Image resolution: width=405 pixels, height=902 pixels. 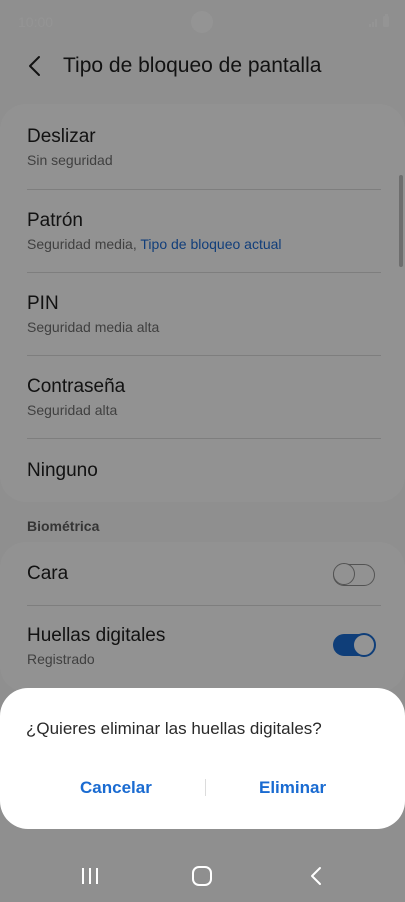 I want to click on home-icon, so click(x=202, y=876).